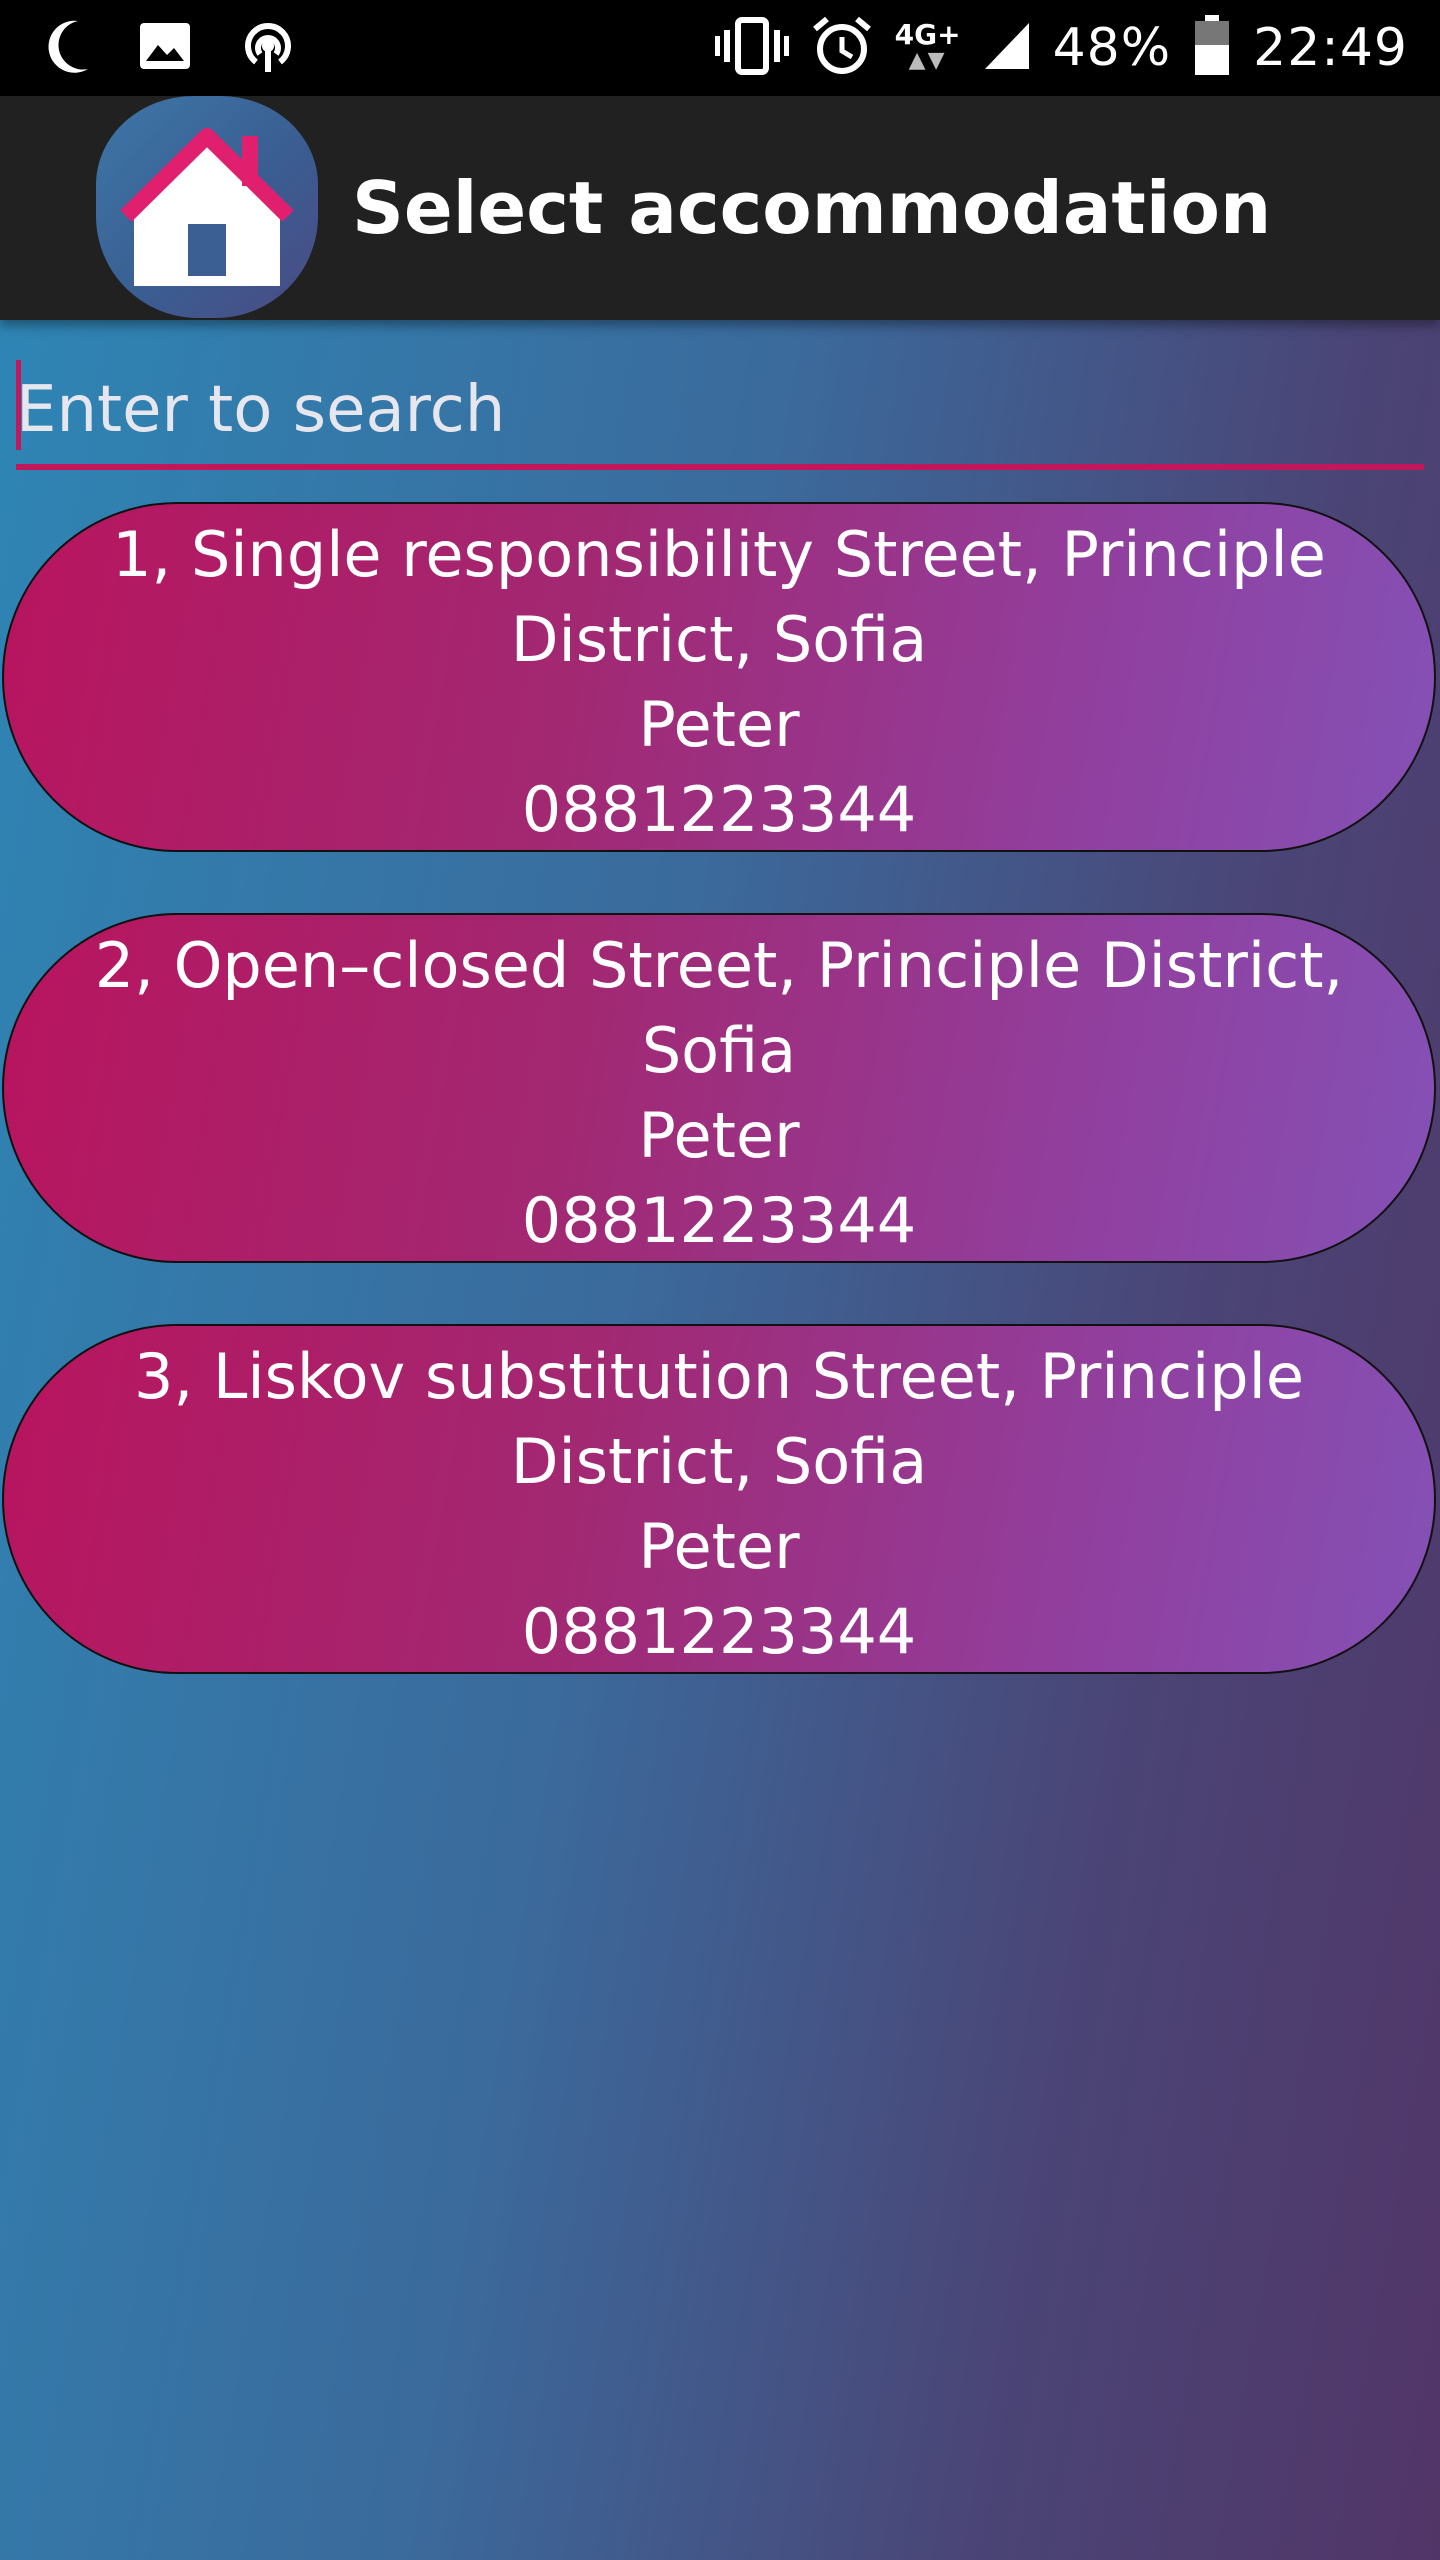  I want to click on network-4g-icon: 4G+ ▲▼, so click(927, 46).